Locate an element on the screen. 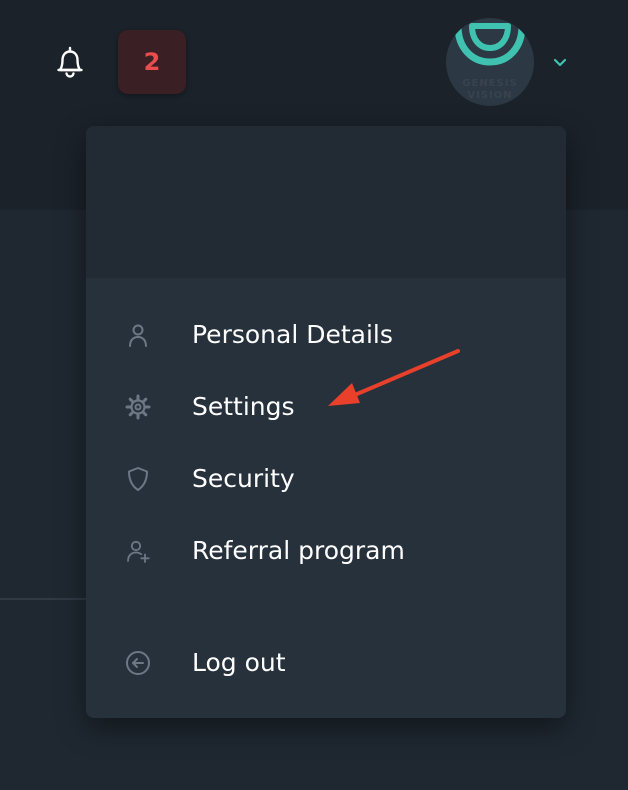  add-user-icon is located at coordinates (138, 551).